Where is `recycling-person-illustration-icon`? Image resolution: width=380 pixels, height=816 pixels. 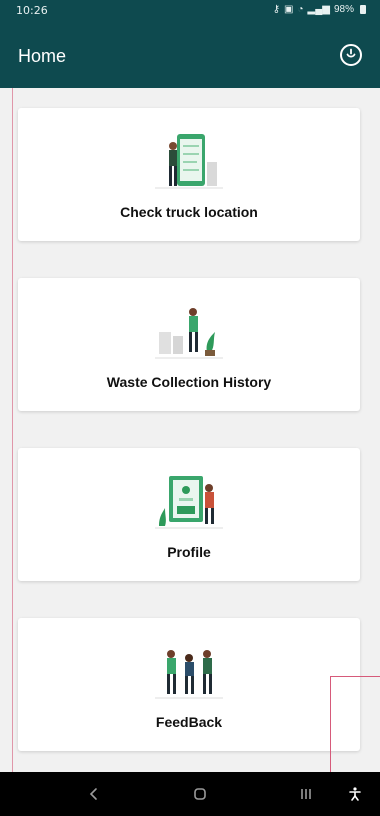 recycling-person-illustration-icon is located at coordinates (189, 333).